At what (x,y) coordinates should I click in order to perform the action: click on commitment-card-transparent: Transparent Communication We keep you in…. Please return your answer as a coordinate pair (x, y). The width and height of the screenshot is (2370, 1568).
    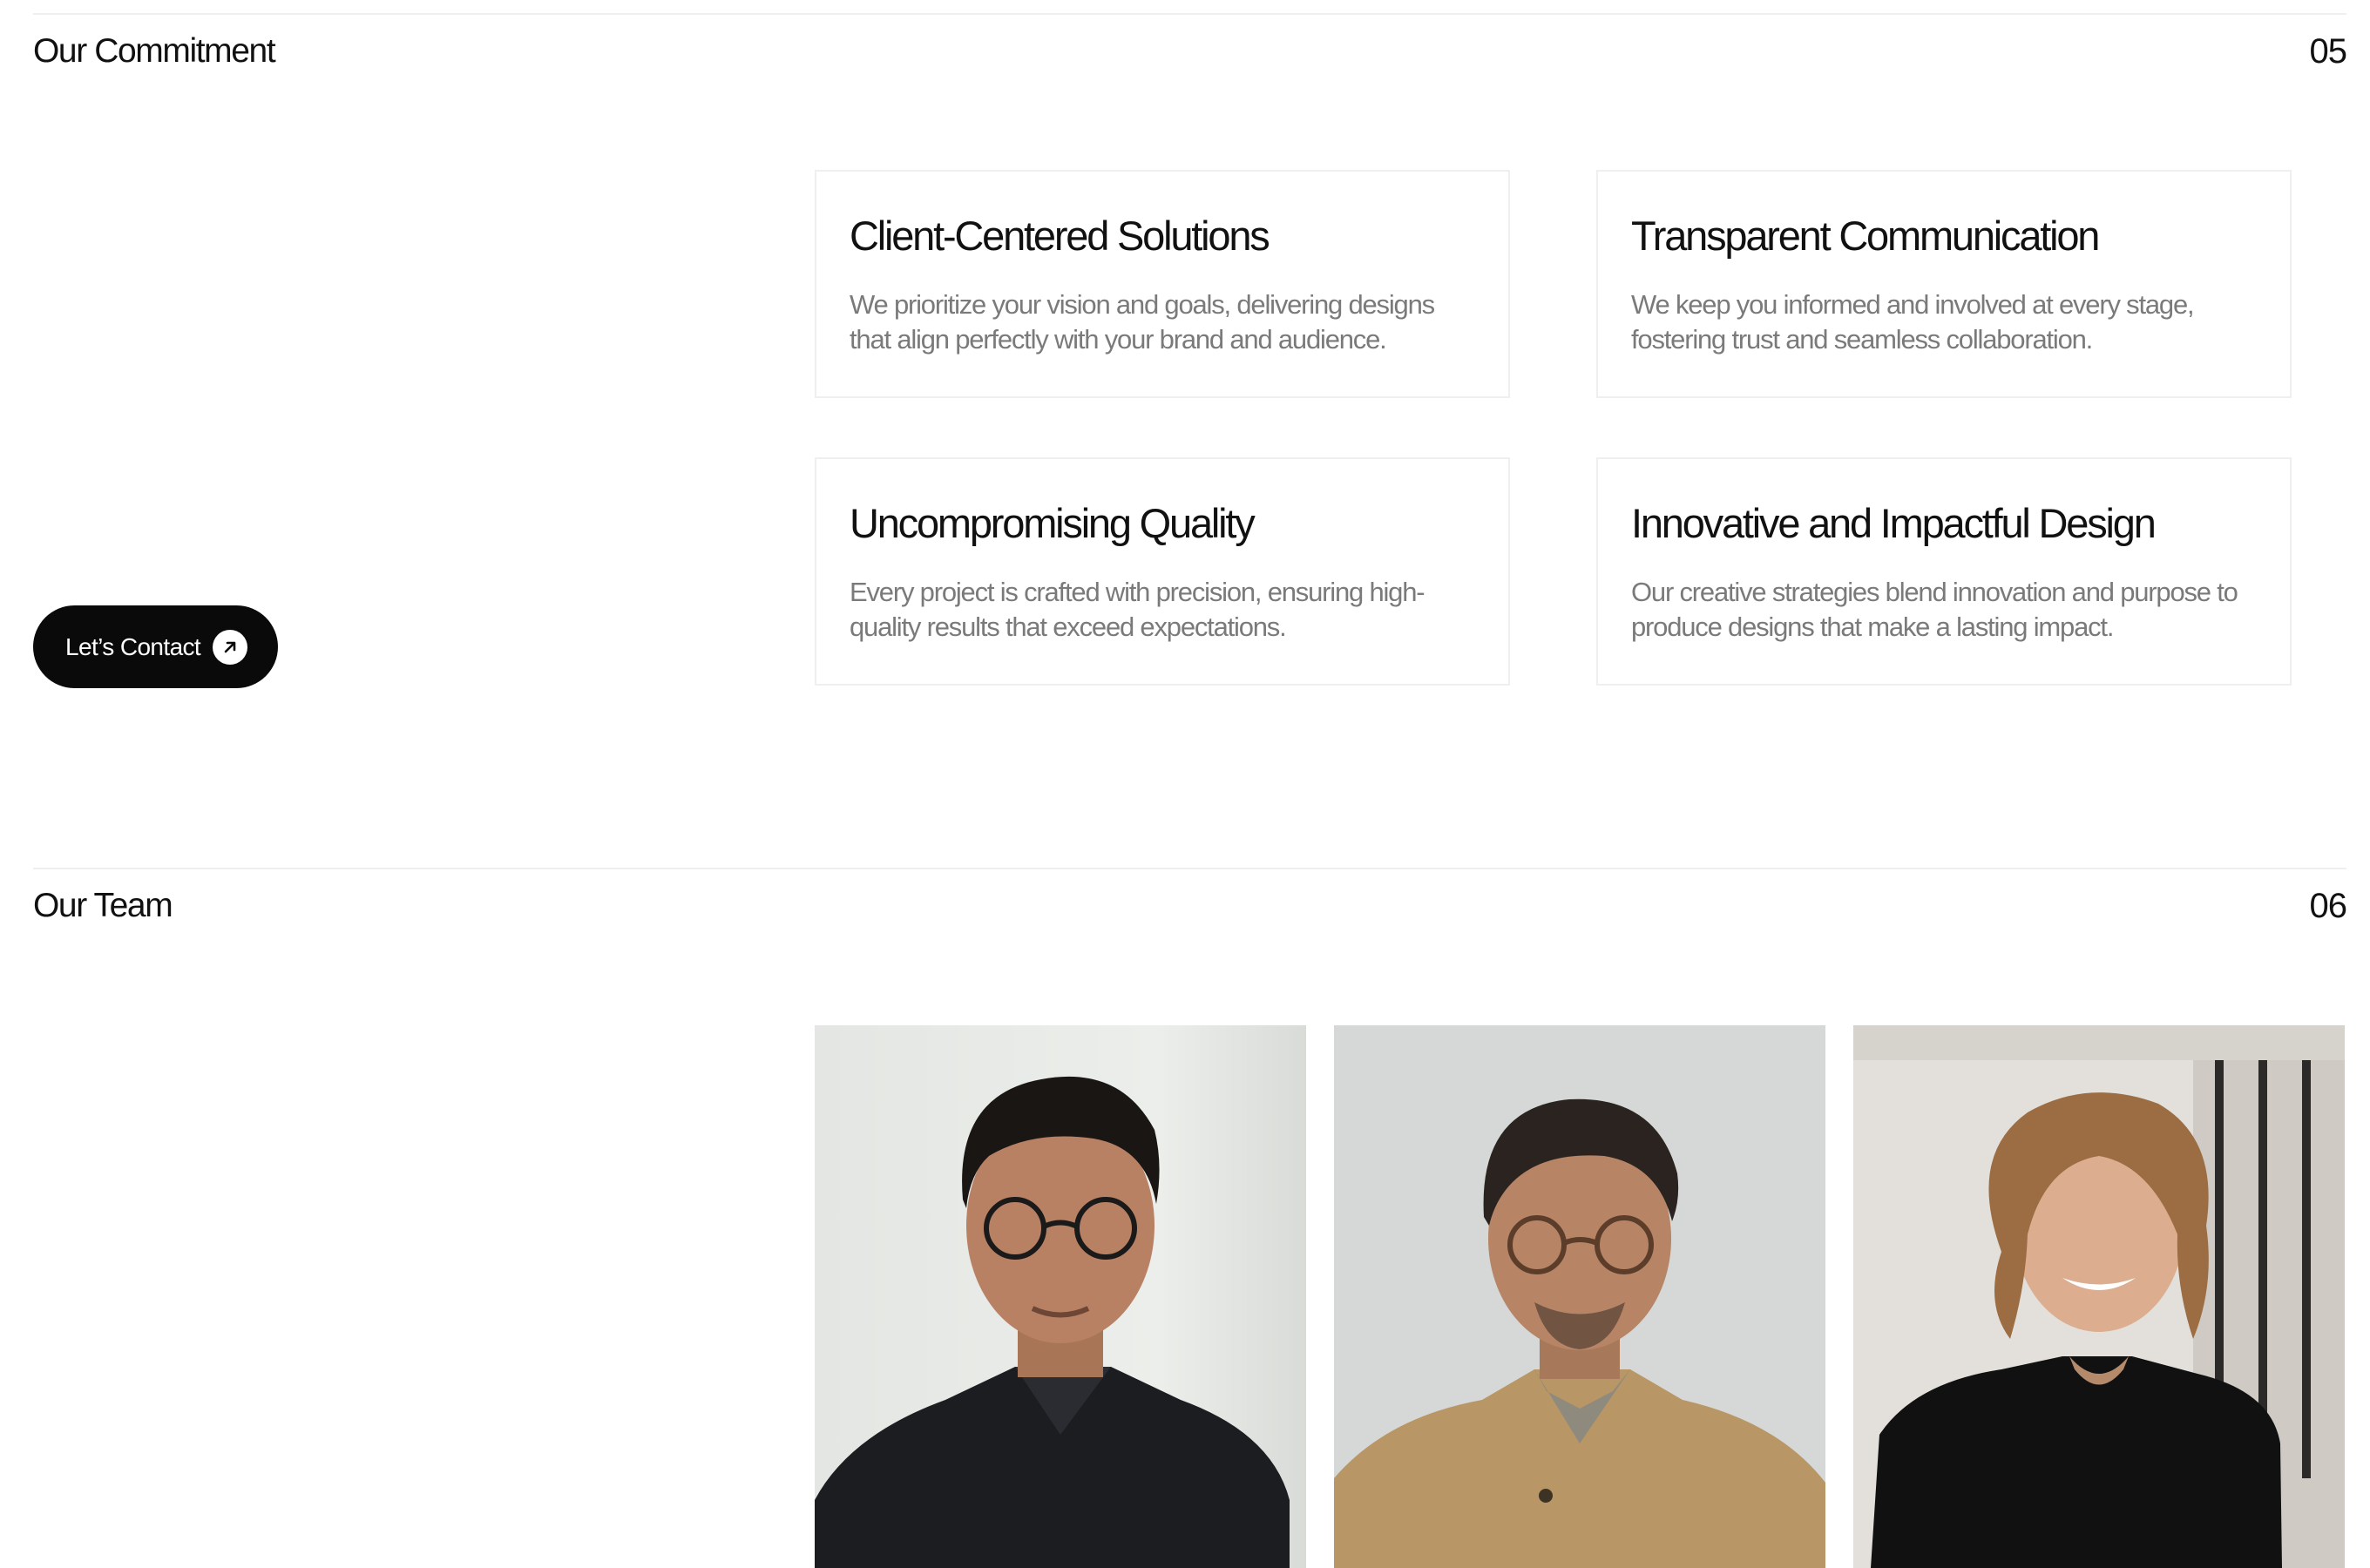
    Looking at the image, I should click on (1944, 284).